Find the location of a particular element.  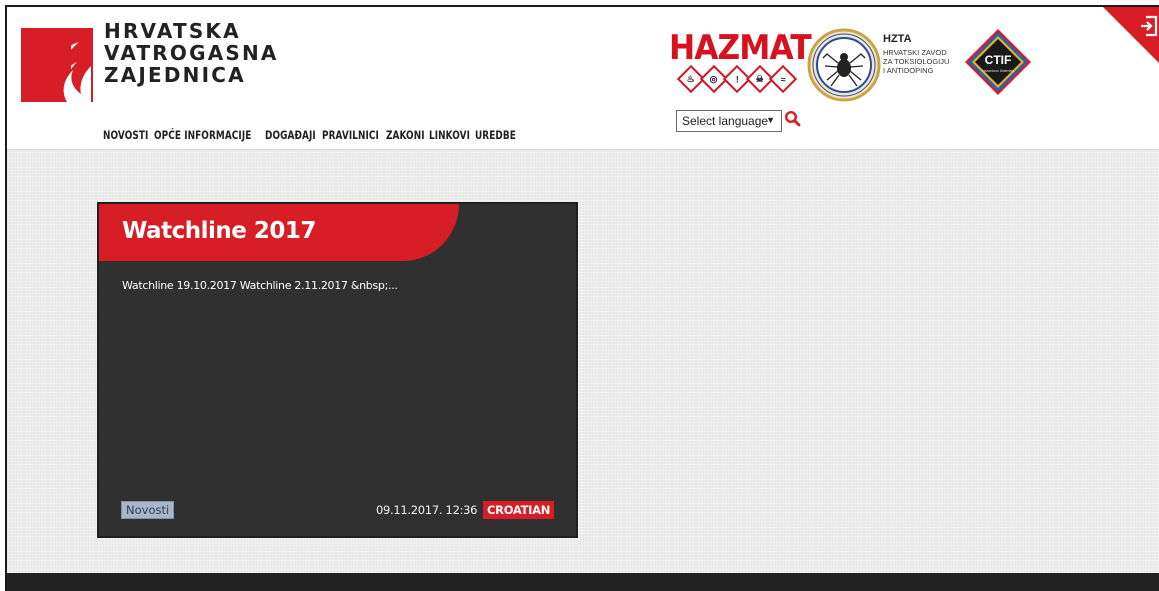

brand-line-2: VATROGASNA is located at coordinates (191, 53).